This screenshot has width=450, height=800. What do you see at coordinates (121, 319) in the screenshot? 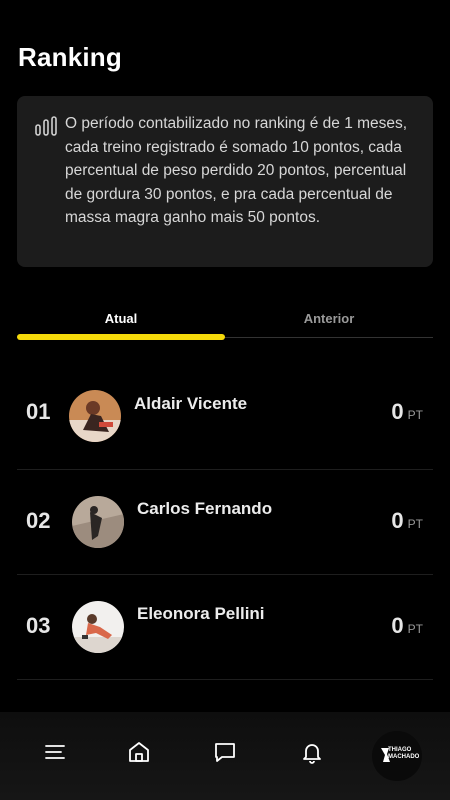
I see `tab-atual: Atual` at bounding box center [121, 319].